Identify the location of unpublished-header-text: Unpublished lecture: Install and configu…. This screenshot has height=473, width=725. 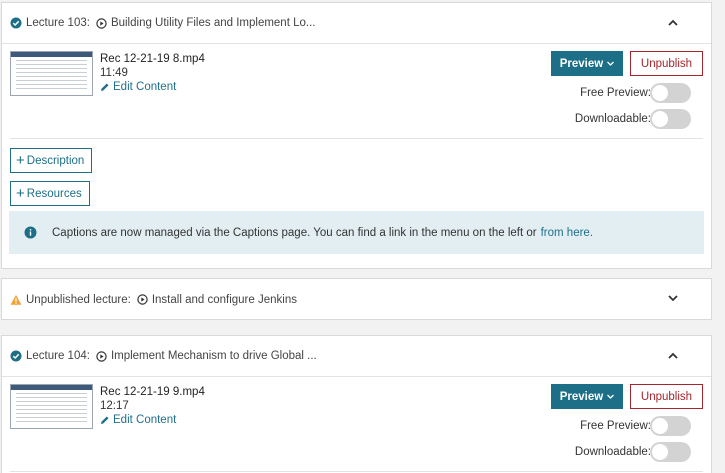
(153, 300).